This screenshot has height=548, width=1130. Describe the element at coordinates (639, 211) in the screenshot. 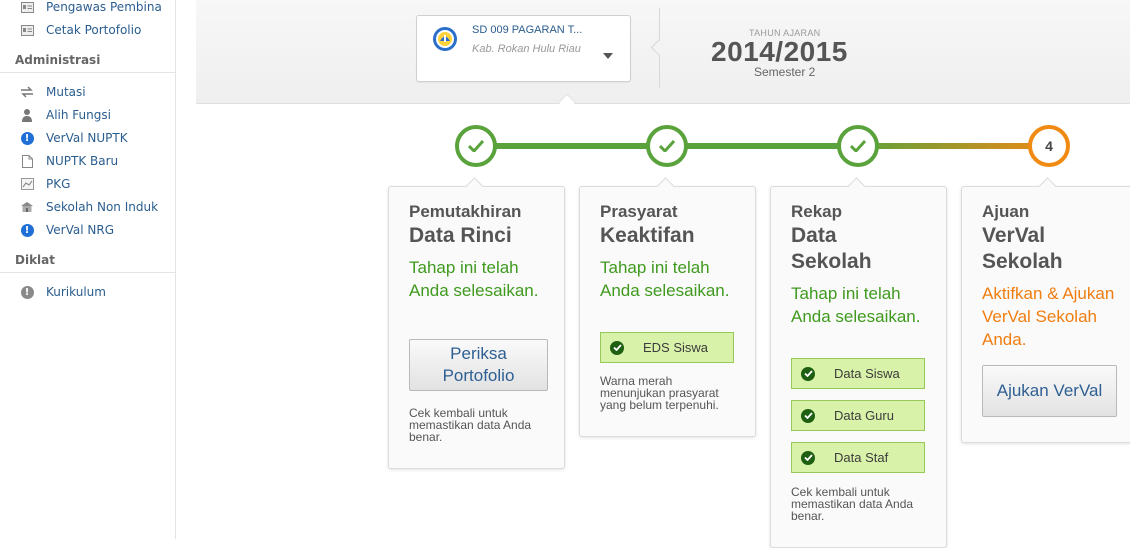

I see `card-title: Prasyarat` at that location.